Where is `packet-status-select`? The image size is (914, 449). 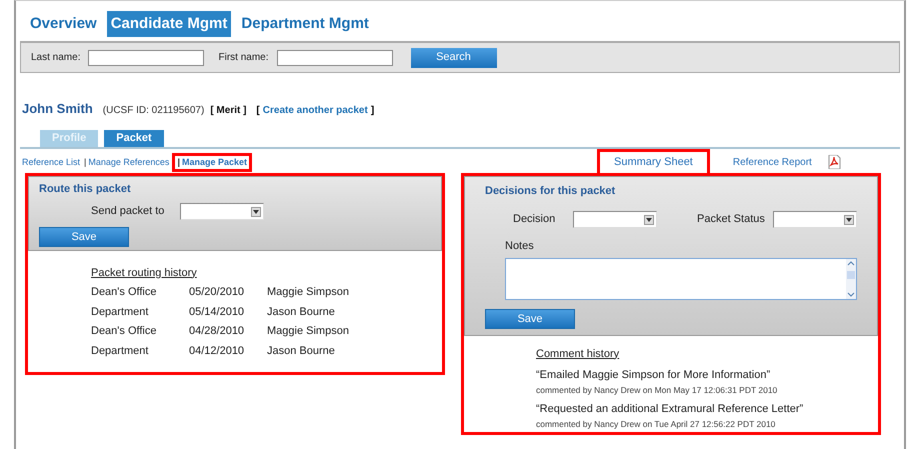
packet-status-select is located at coordinates (814, 219).